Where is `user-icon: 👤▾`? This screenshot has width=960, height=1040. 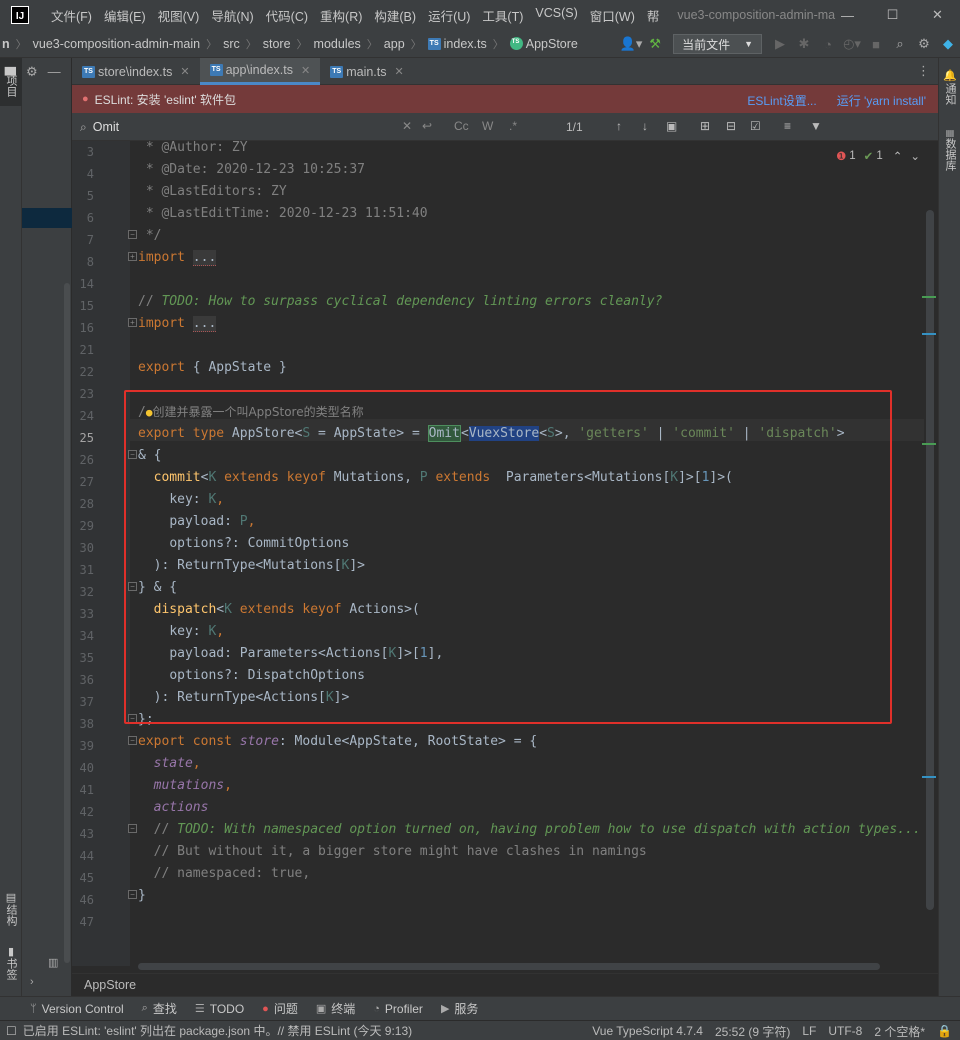
user-icon: 👤▾ is located at coordinates (631, 44).